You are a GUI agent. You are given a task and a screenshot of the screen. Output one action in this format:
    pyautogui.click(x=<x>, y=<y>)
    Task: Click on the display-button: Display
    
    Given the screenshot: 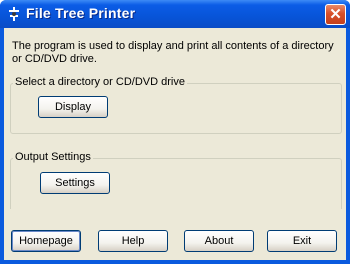 What is the action you would take?
    pyautogui.click(x=73, y=107)
    